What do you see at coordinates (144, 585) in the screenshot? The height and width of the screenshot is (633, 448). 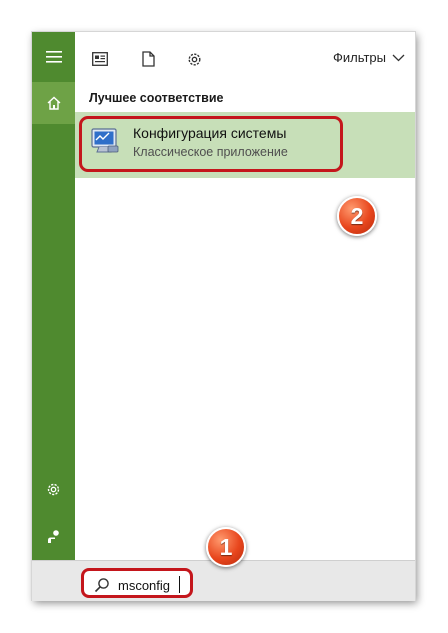 I see `search-value: msconfig` at bounding box center [144, 585].